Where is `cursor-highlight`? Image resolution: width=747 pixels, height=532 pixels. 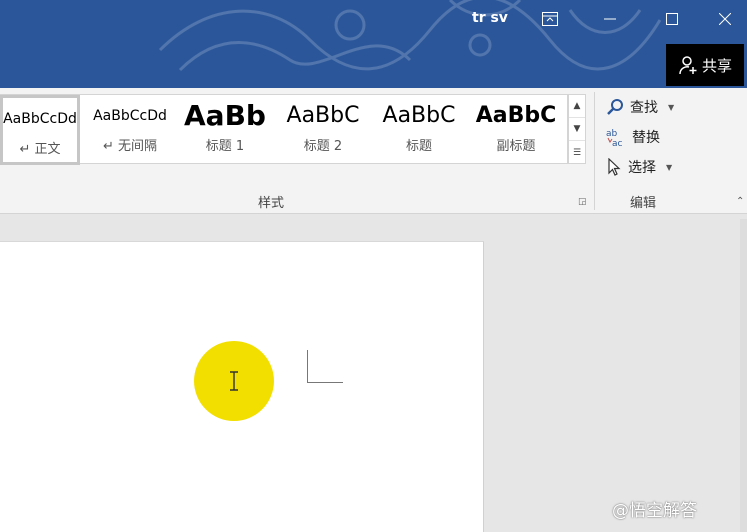 cursor-highlight is located at coordinates (234, 381).